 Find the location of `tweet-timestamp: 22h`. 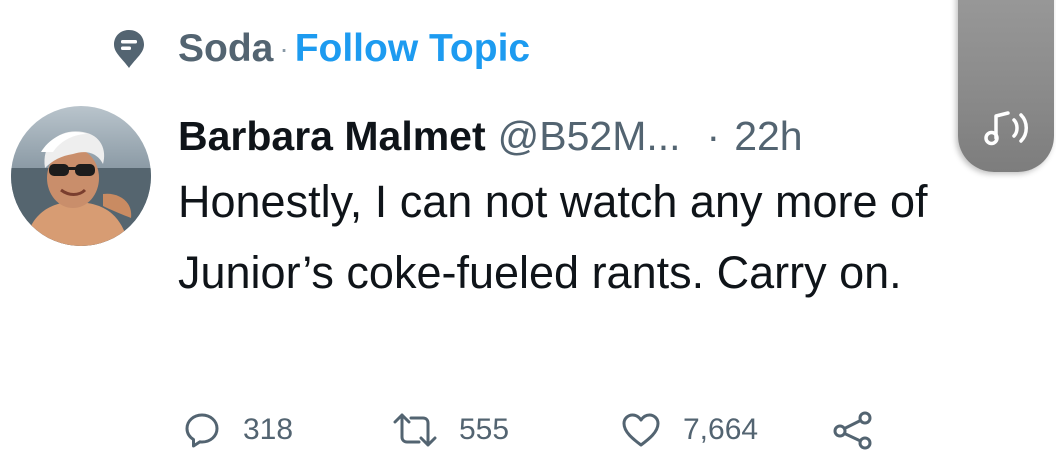

tweet-timestamp: 22h is located at coordinates (768, 136).